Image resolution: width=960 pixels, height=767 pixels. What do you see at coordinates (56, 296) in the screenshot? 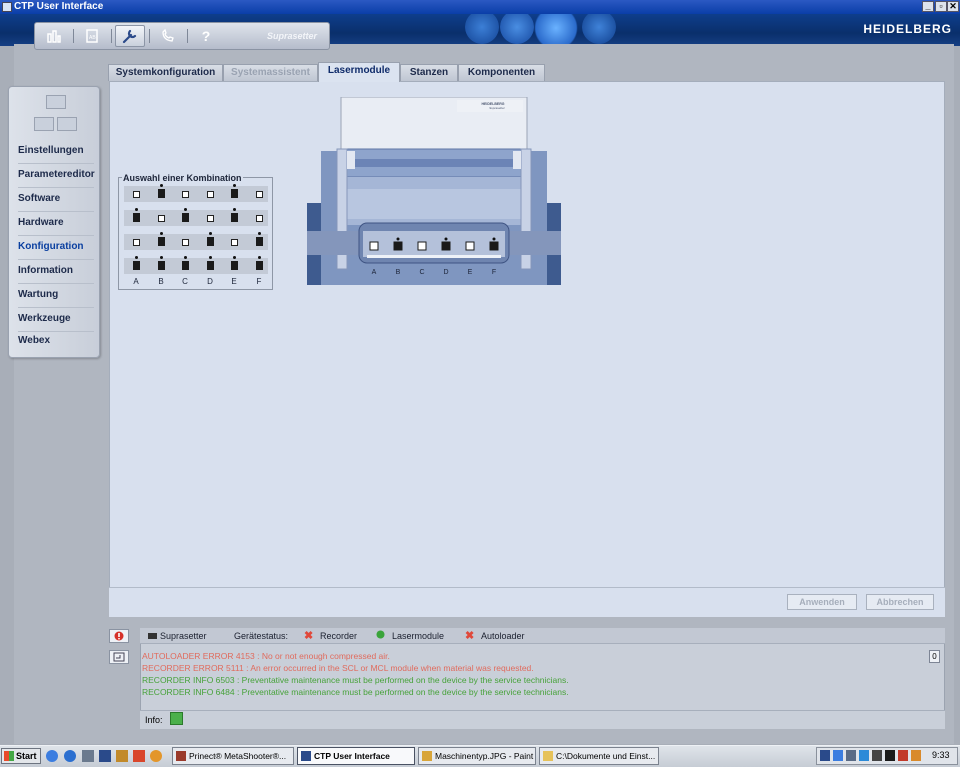
I see `sidebar-item-wartung: Wartung` at bounding box center [56, 296].